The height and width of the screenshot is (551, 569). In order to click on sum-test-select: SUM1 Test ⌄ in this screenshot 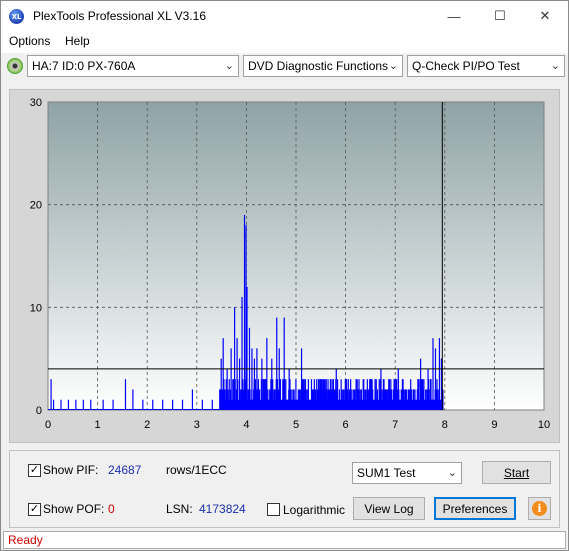, I will do `click(407, 473)`.